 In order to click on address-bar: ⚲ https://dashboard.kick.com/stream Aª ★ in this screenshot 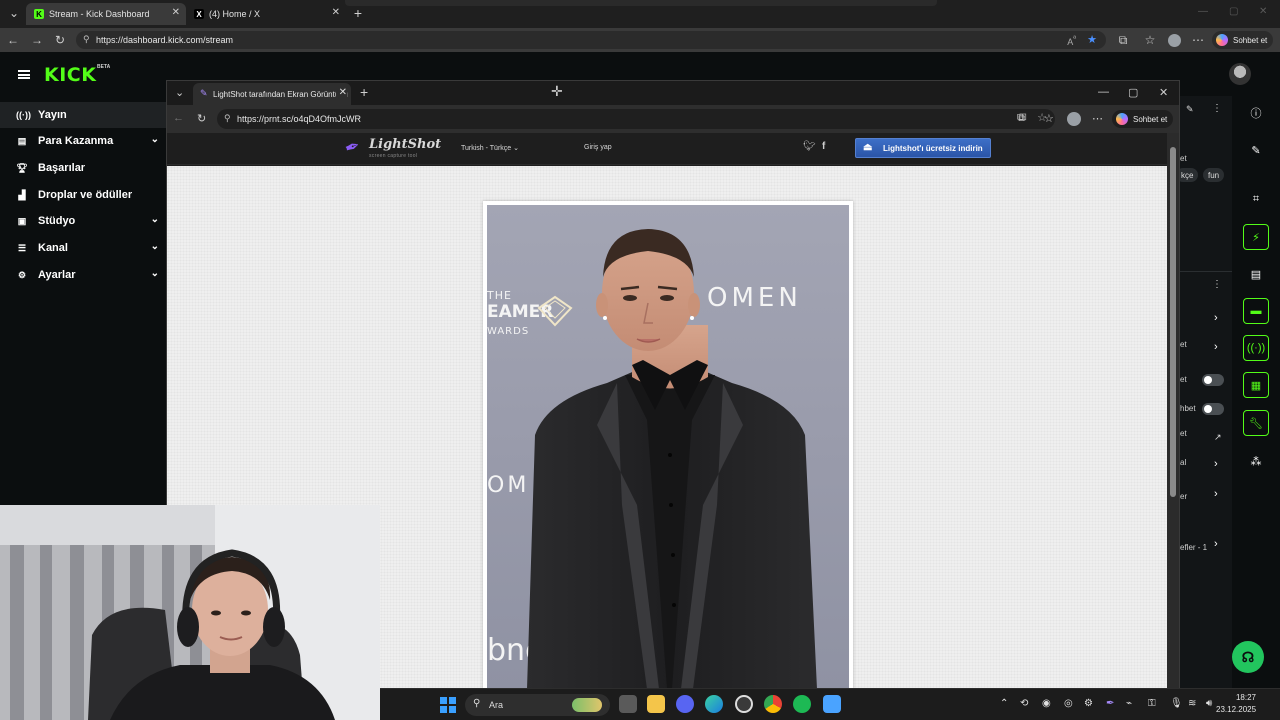, I will do `click(591, 40)`.